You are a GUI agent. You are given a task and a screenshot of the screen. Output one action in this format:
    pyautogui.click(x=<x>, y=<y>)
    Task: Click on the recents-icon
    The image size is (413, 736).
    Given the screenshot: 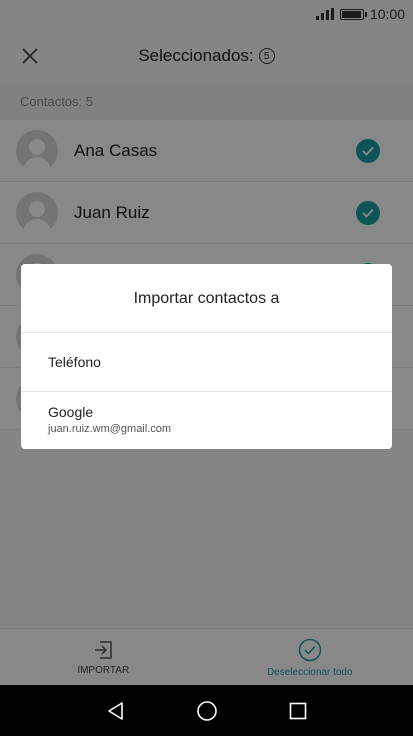 What is the action you would take?
    pyautogui.click(x=297, y=710)
    